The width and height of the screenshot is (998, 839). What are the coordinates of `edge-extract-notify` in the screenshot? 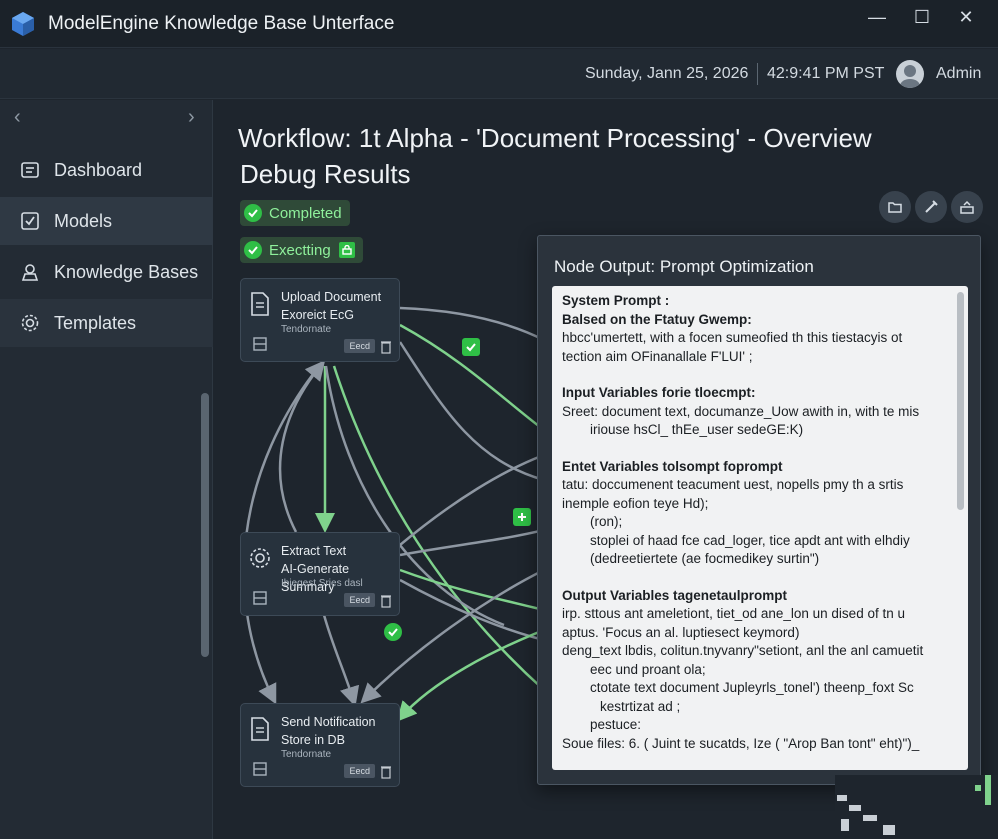 It's located at (341, 660).